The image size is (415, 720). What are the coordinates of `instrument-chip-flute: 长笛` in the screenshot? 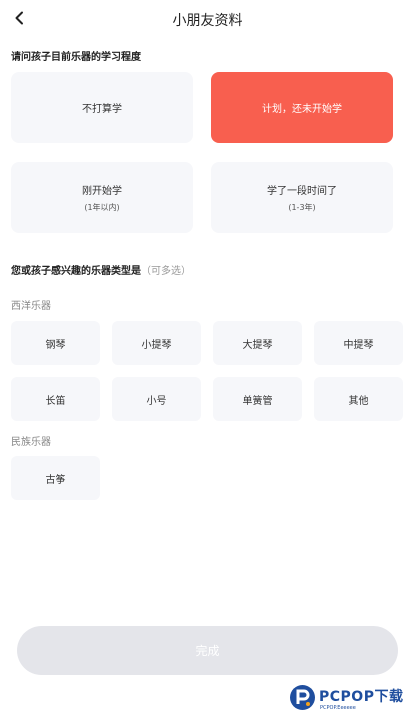 It's located at (55, 399).